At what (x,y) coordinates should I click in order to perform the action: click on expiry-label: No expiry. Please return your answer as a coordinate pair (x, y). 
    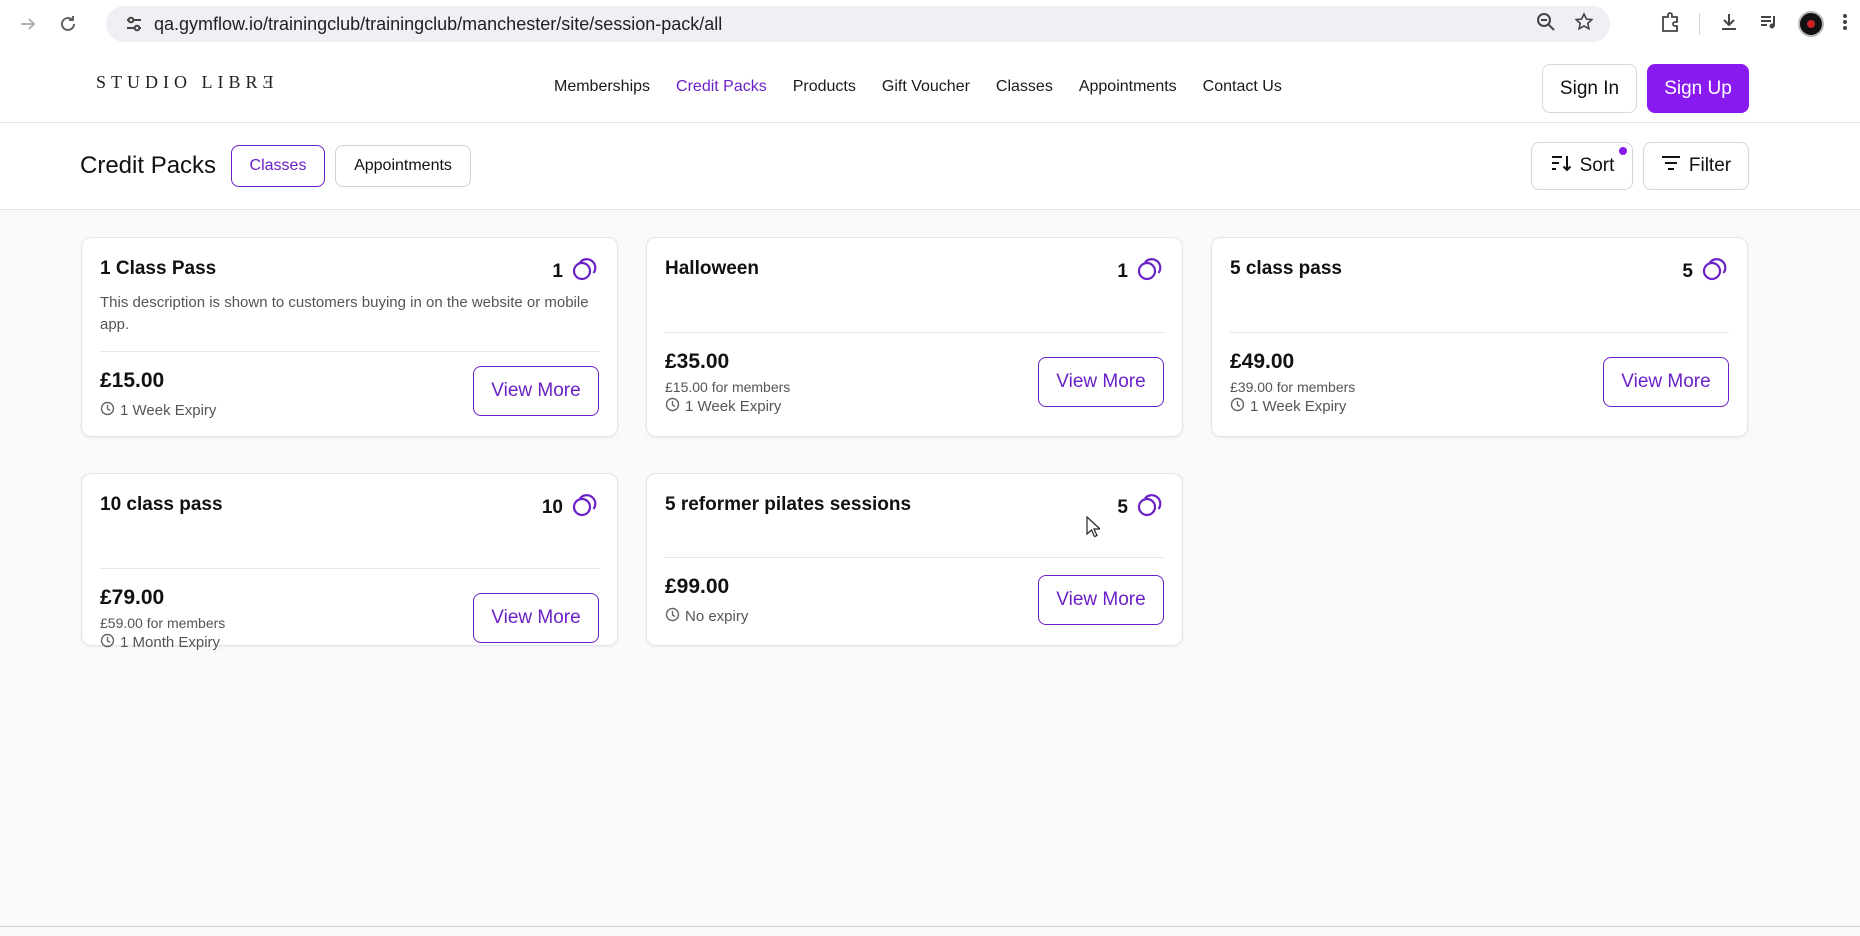
    Looking at the image, I should click on (717, 616).